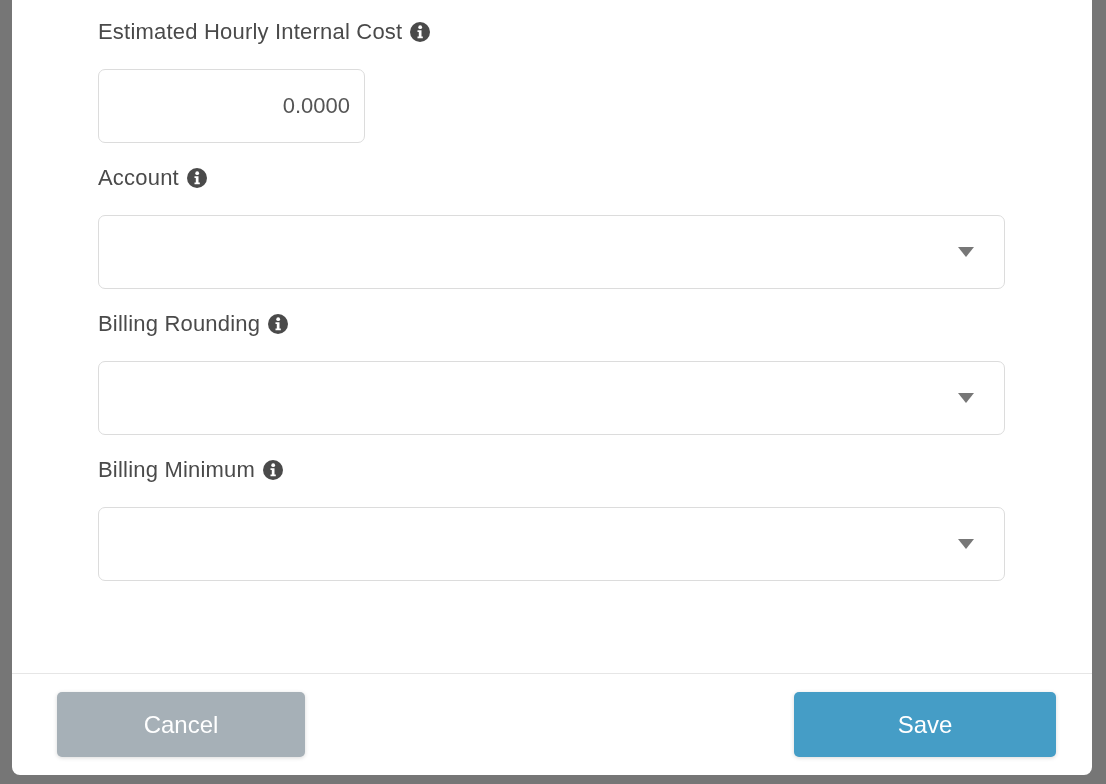 This screenshot has height=784, width=1106. Describe the element at coordinates (250, 32) in the screenshot. I see `field-label: Estimated Hourly Internal Cost` at that location.